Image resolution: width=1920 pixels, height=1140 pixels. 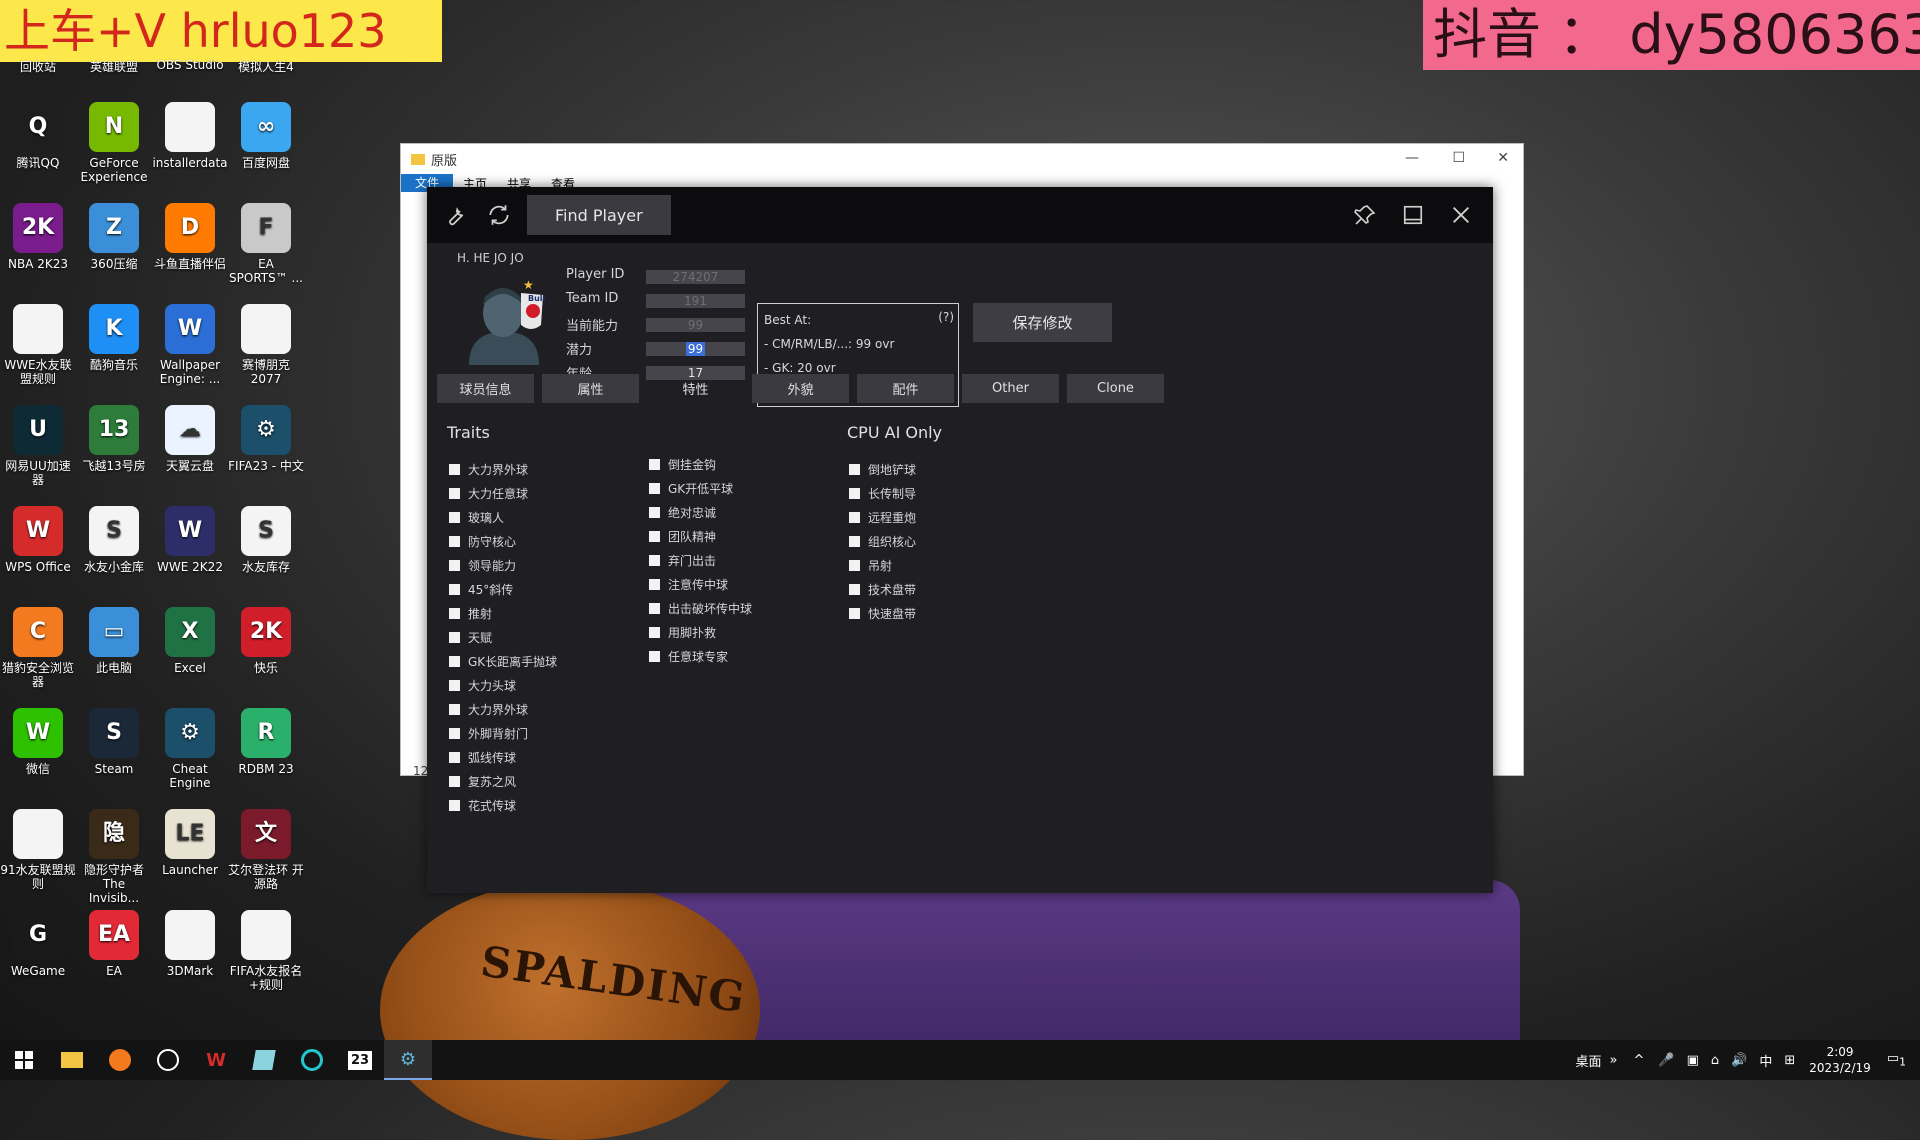 I want to click on trait-checkbox: 防守核心, so click(x=482, y=541).